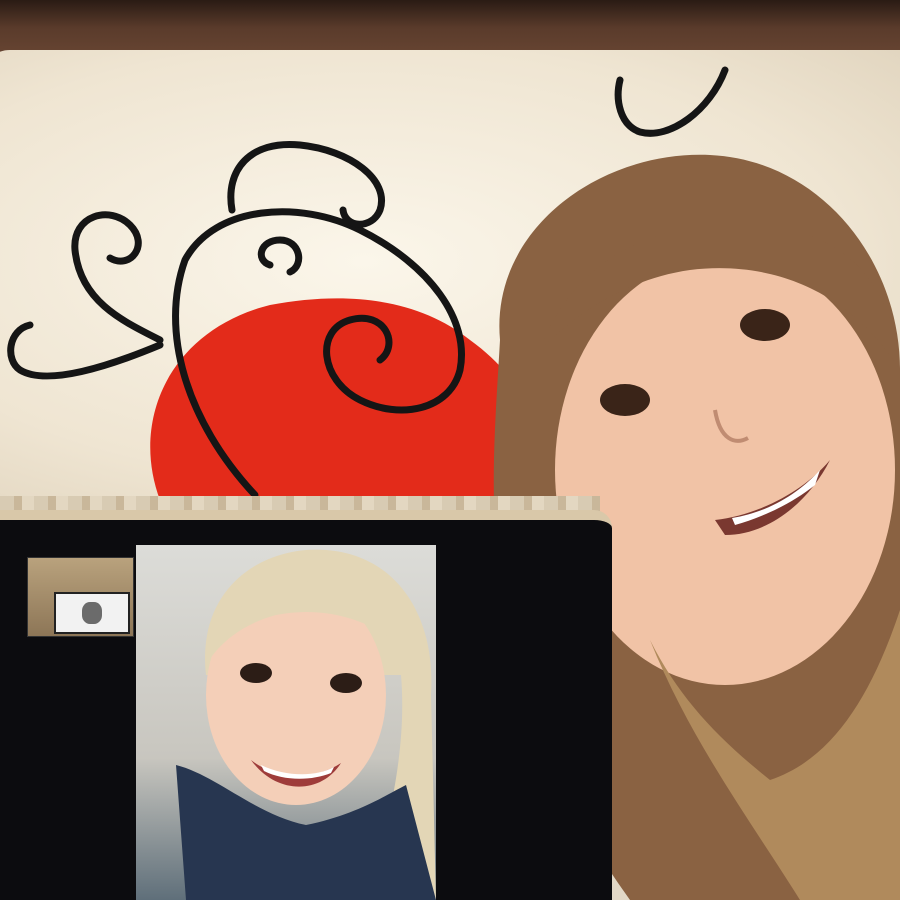  What do you see at coordinates (346, 683) in the screenshot?
I see `remote-girl-right-eye` at bounding box center [346, 683].